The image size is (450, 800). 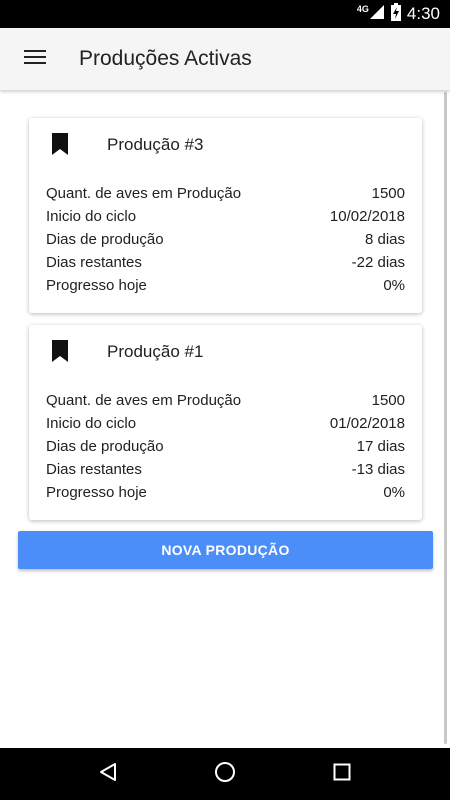 What do you see at coordinates (225, 469) in the screenshot?
I see `detail-row-remaining-days: Dias restantes -13 dias` at bounding box center [225, 469].